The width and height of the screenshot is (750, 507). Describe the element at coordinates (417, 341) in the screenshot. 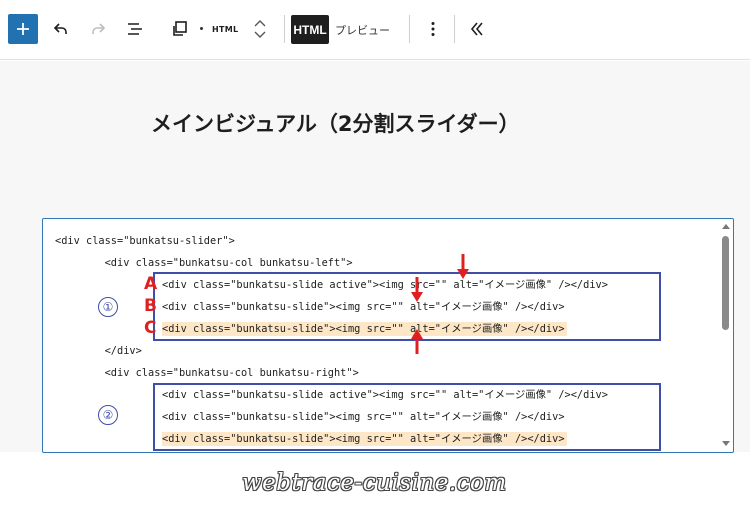

I see `arrow-up-icon` at that location.